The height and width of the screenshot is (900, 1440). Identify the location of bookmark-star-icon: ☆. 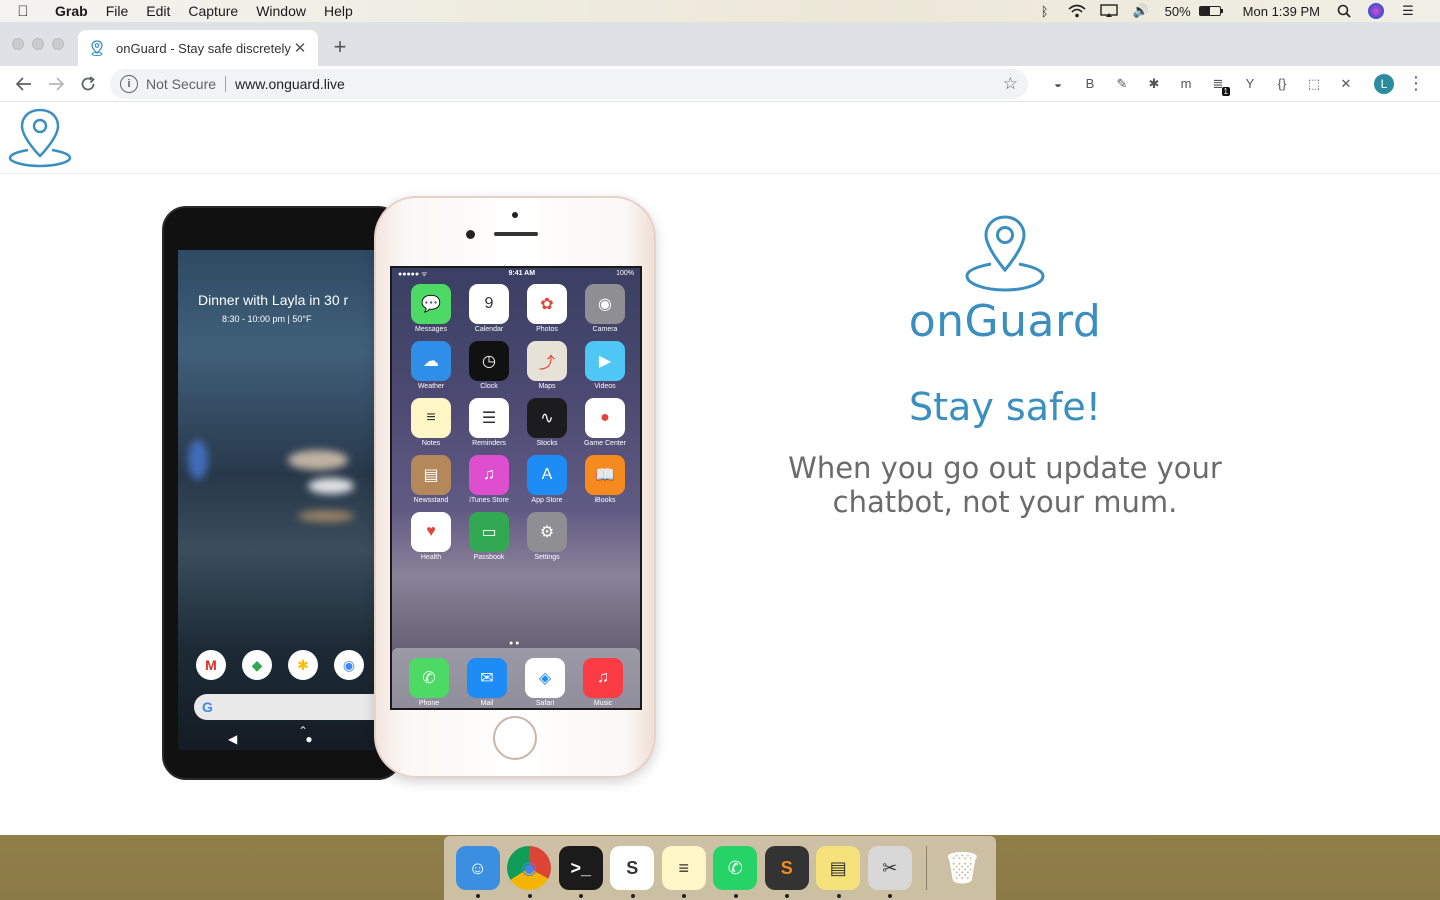
(1010, 84).